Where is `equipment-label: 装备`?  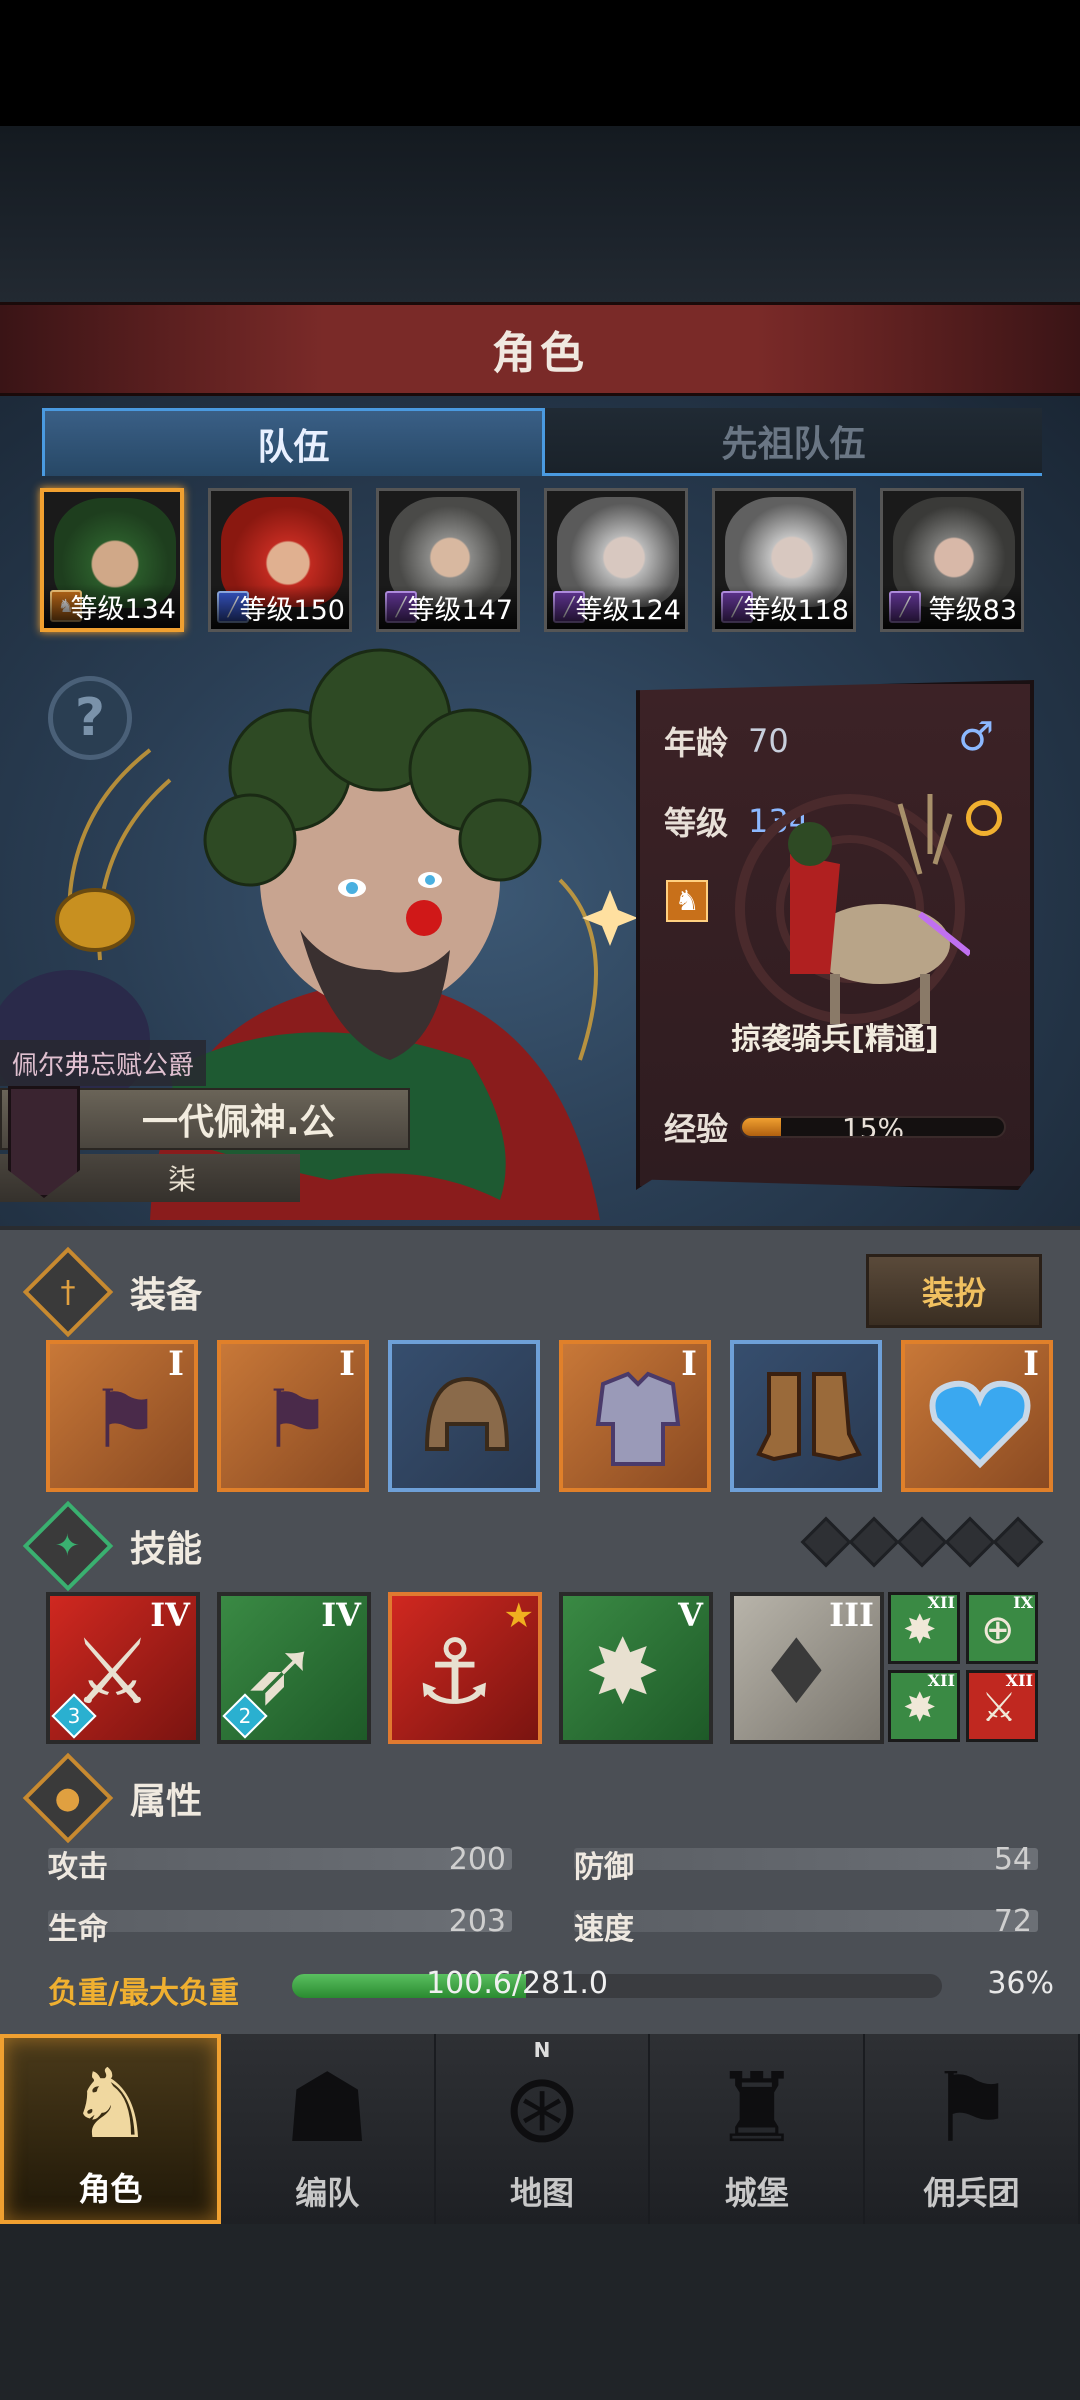
equipment-label: 装备 is located at coordinates (166, 1295).